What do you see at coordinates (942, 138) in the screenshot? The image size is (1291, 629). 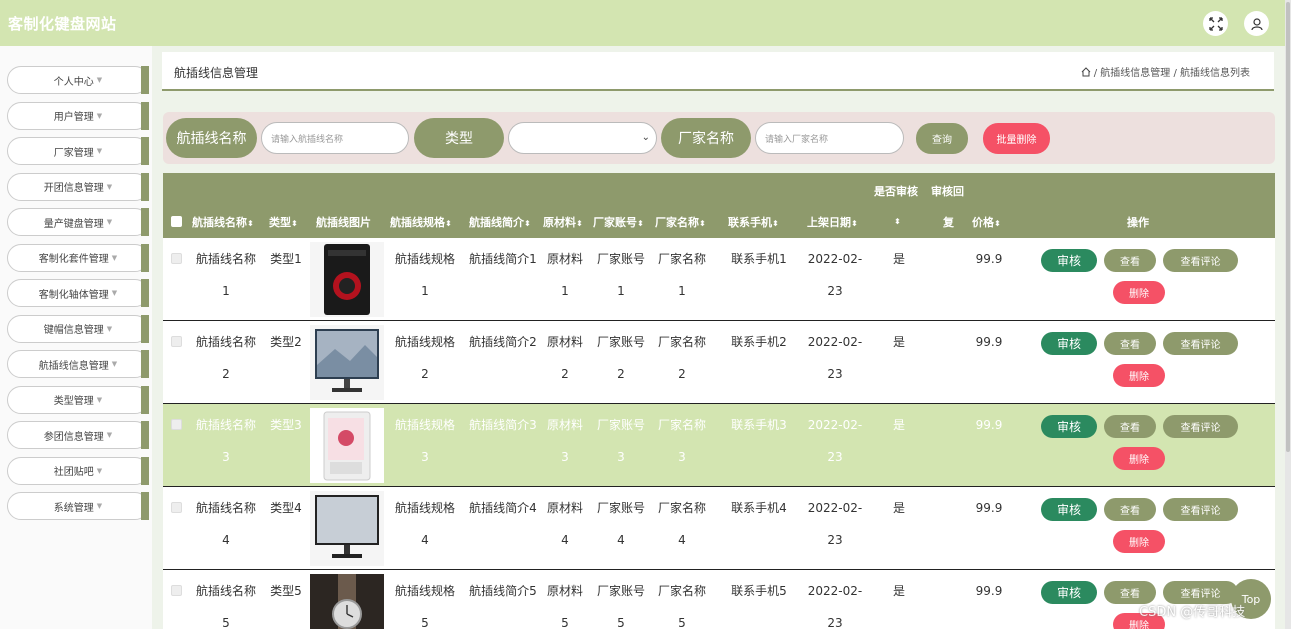 I see `query-button: 查询` at bounding box center [942, 138].